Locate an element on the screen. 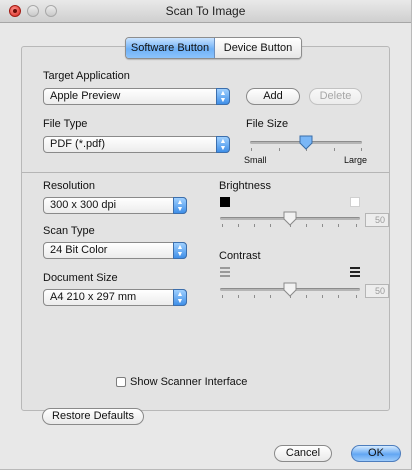  file-type-value: PDF (*.pdf) is located at coordinates (78, 144).